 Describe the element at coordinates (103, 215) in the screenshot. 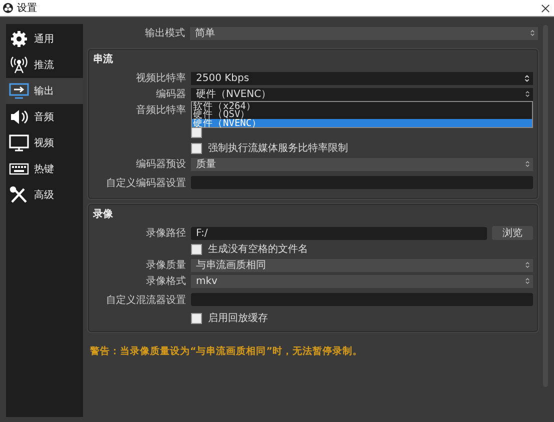

I see `group-title: 录像` at that location.